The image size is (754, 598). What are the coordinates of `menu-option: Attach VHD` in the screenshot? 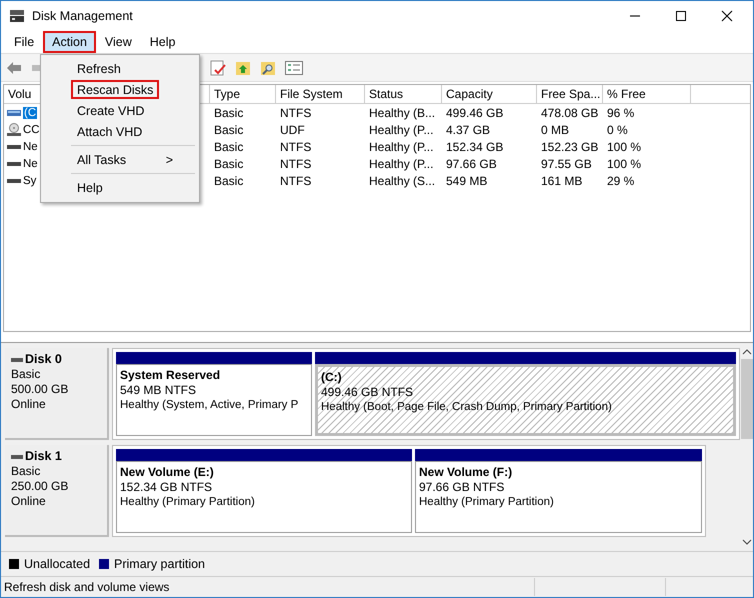 It's located at (127, 131).